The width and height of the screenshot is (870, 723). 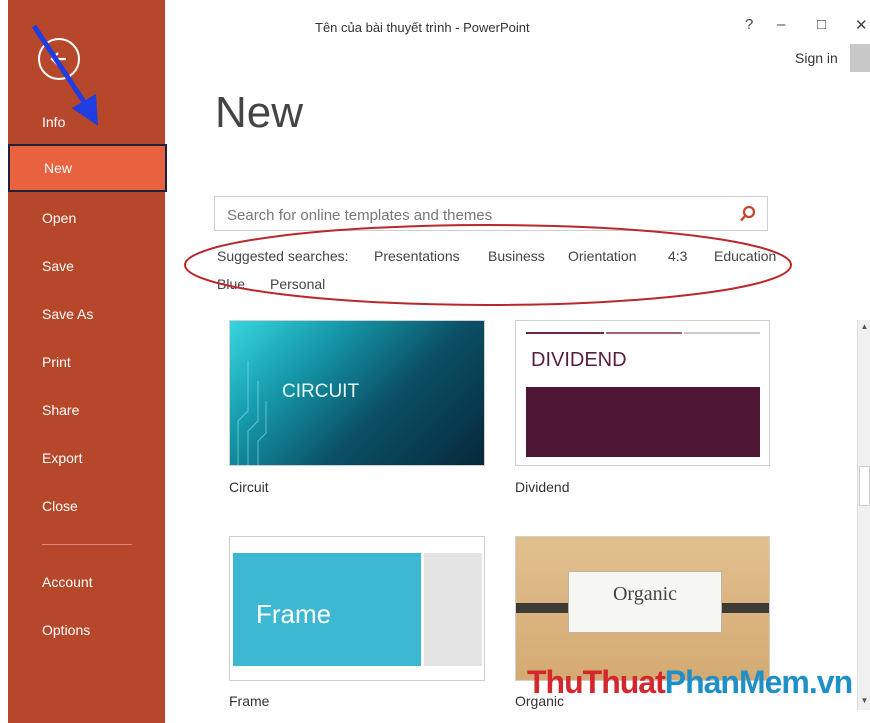 I want to click on watermark-part2: PhanMem.vn, so click(x=758, y=682).